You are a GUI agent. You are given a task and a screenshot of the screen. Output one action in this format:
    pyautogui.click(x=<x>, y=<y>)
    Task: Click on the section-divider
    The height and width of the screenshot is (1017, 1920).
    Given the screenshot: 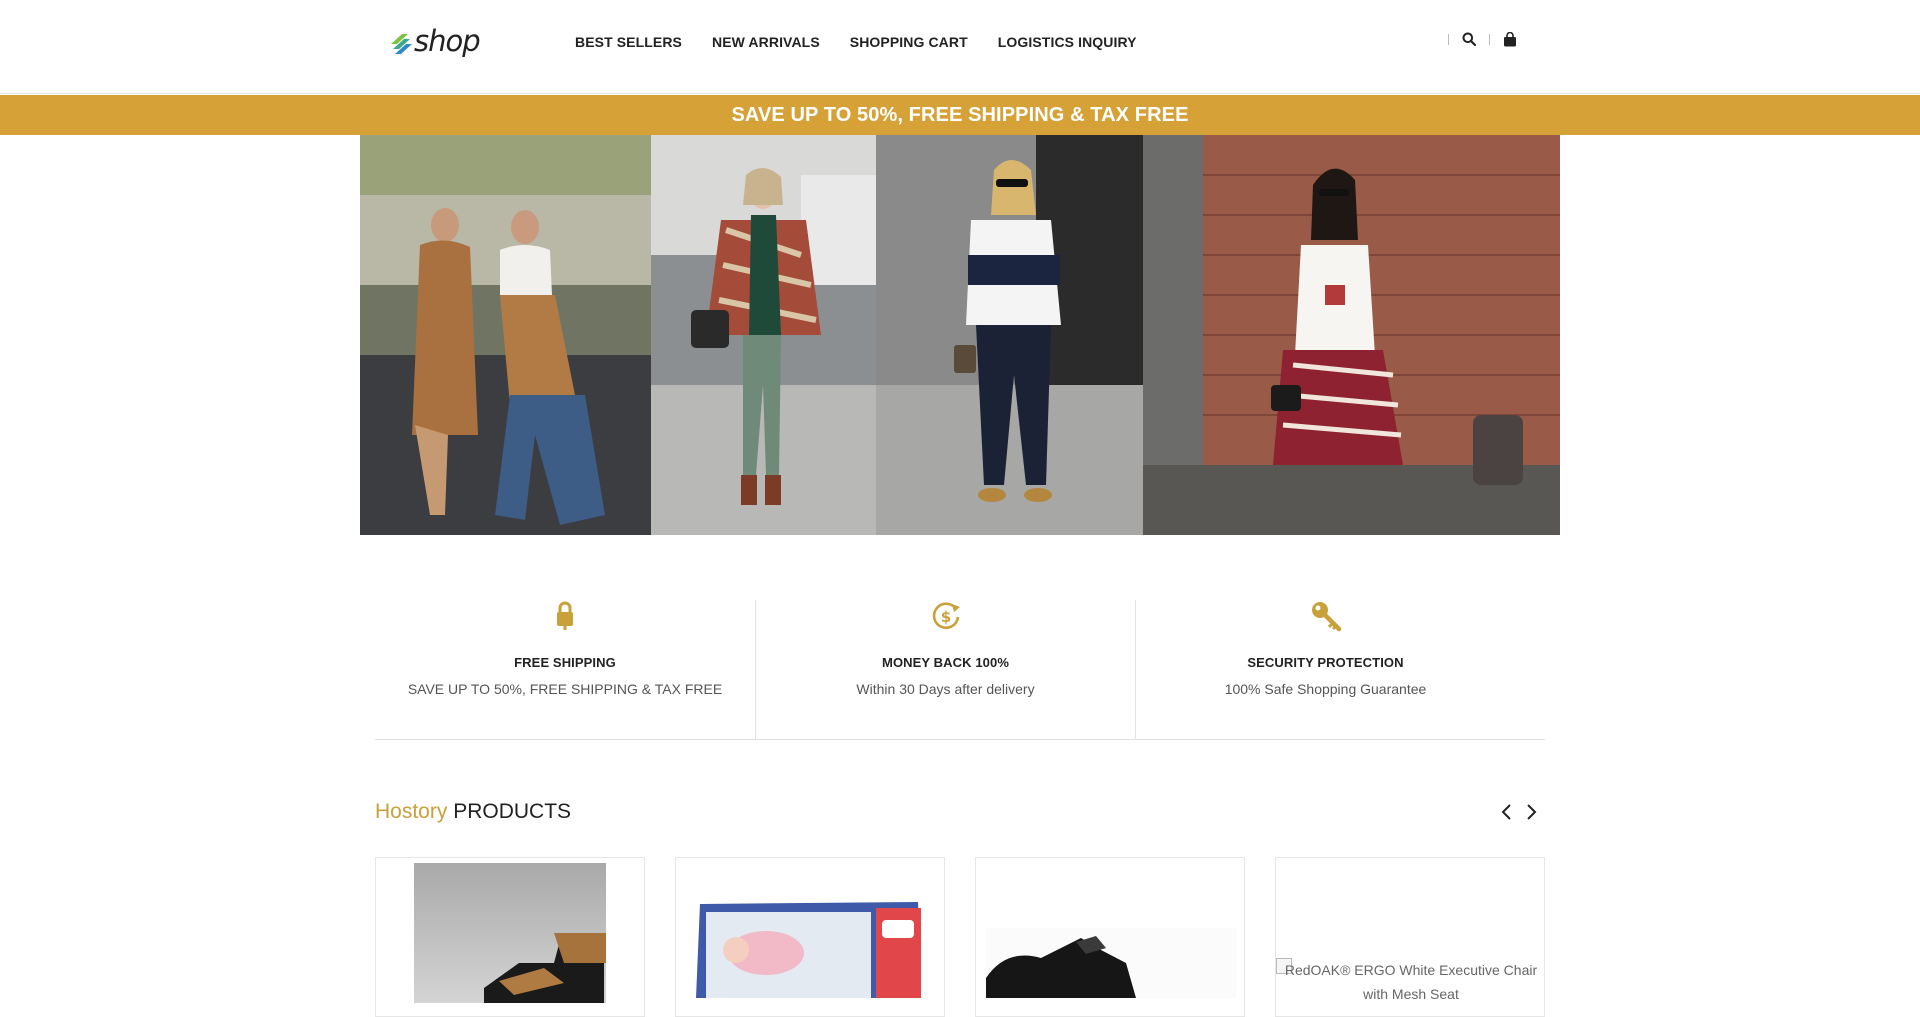 What is the action you would take?
    pyautogui.click(x=960, y=739)
    